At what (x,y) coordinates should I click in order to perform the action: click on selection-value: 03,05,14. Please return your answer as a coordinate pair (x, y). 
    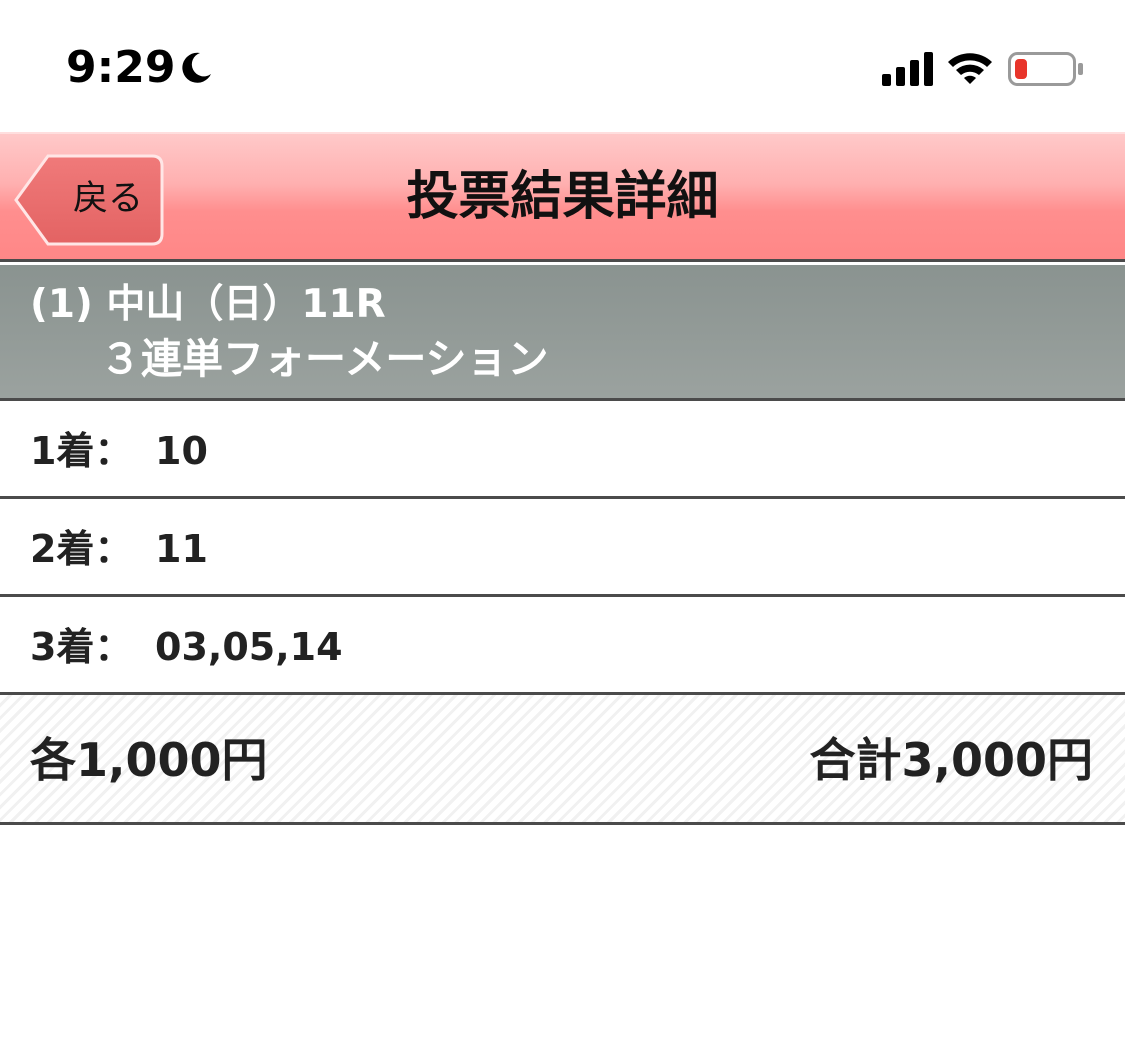
    Looking at the image, I should click on (249, 647).